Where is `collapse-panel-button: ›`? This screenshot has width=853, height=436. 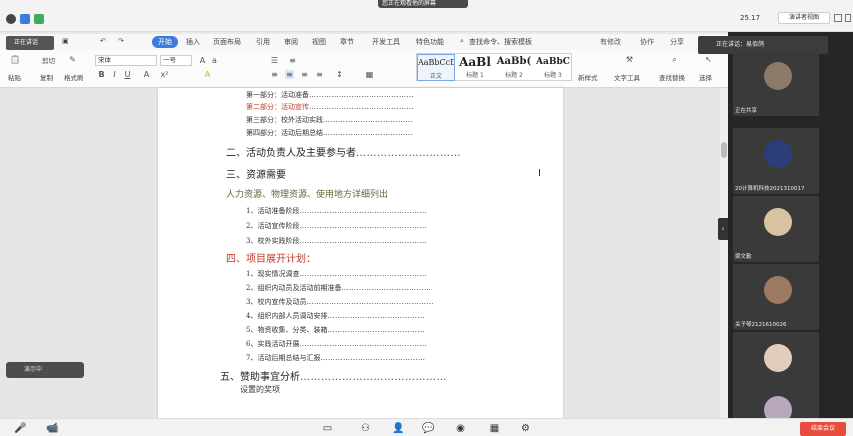 collapse-panel-button: › is located at coordinates (723, 229).